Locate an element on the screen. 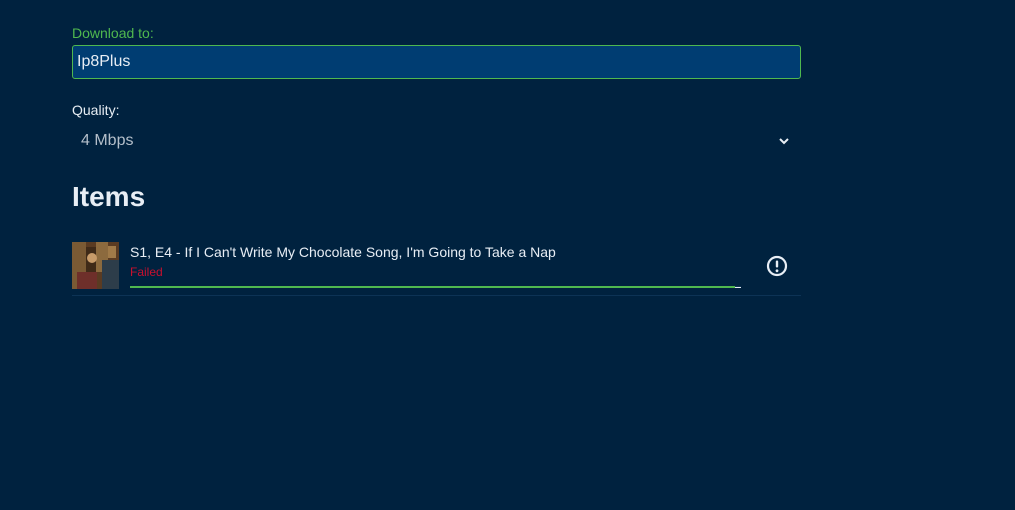 This screenshot has width=1015, height=510. error-icon is located at coordinates (777, 266).